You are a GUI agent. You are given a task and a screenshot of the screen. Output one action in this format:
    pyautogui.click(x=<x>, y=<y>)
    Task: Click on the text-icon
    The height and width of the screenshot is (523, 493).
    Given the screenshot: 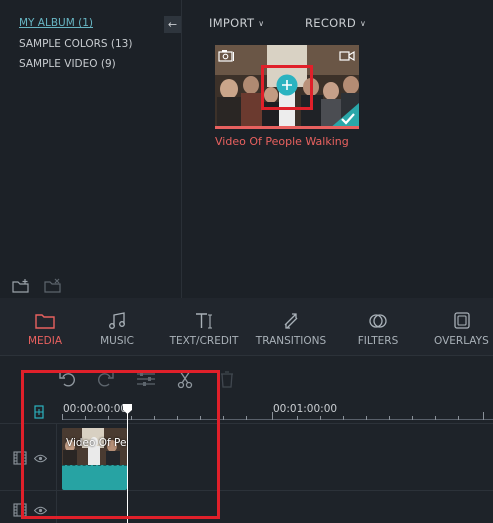 What is the action you would take?
    pyautogui.click(x=204, y=321)
    